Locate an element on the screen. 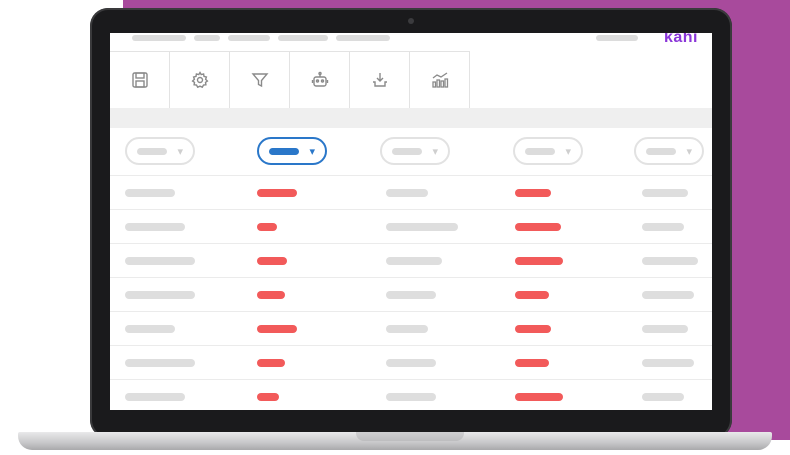  filter-icon is located at coordinates (259, 80).